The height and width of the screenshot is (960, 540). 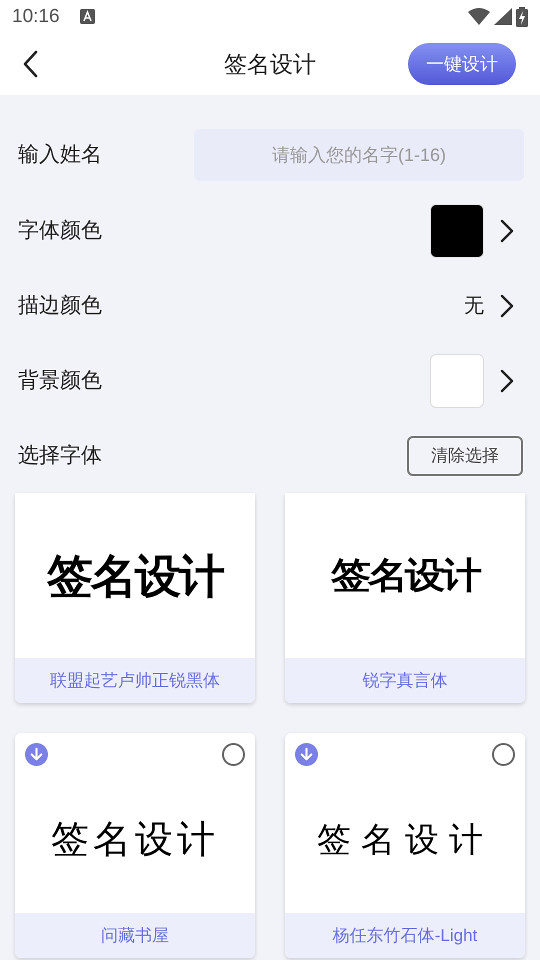 What do you see at coordinates (503, 17) in the screenshot?
I see `signal-icon` at bounding box center [503, 17].